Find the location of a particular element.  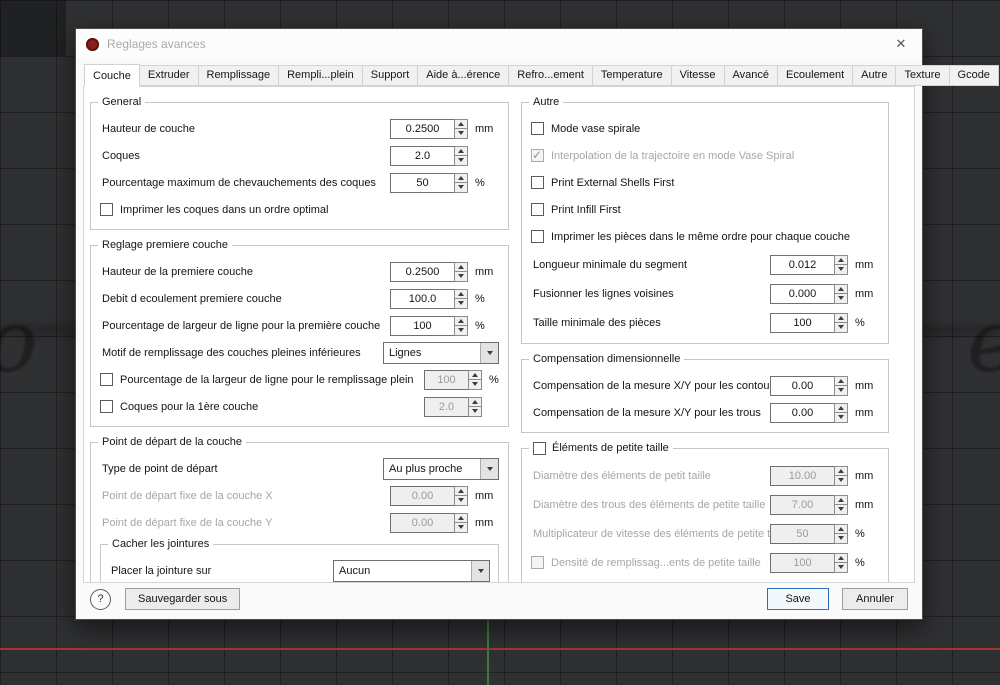

spinner-small-hole-diameter: 7.00 is located at coordinates (809, 504).